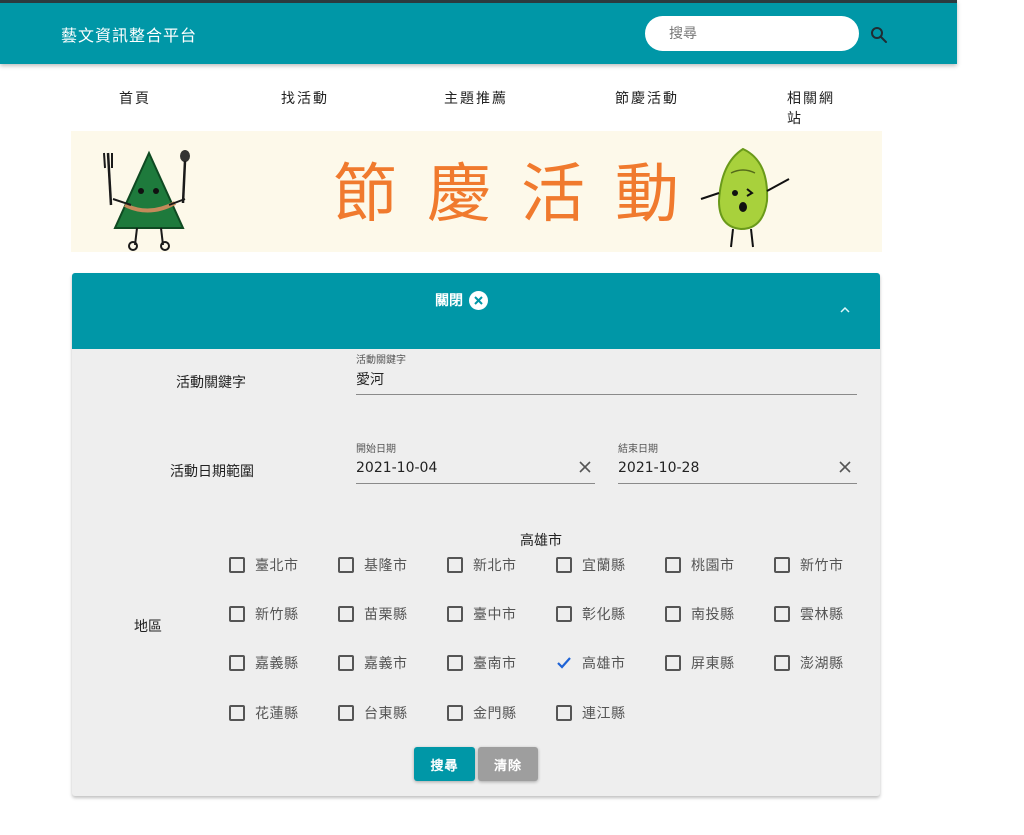 The height and width of the screenshot is (835, 1024). Describe the element at coordinates (713, 664) in the screenshot. I see `region-checkbox-label: 屏東縣` at that location.